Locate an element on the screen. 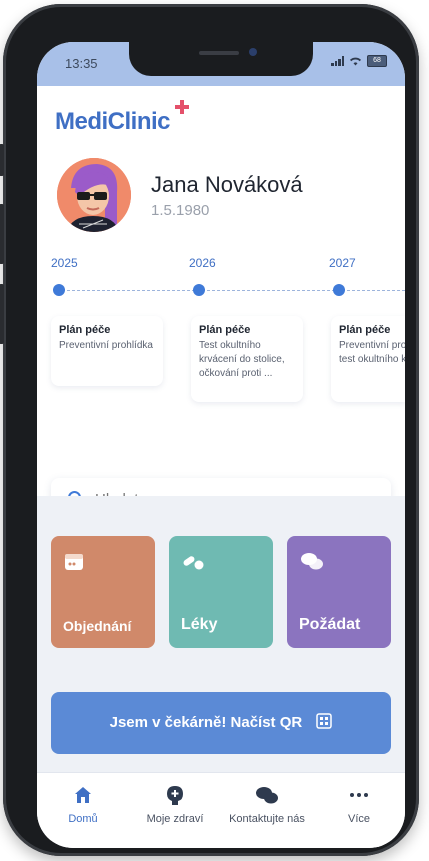 The height and width of the screenshot is (861, 429). health-icon is located at coordinates (175, 795).